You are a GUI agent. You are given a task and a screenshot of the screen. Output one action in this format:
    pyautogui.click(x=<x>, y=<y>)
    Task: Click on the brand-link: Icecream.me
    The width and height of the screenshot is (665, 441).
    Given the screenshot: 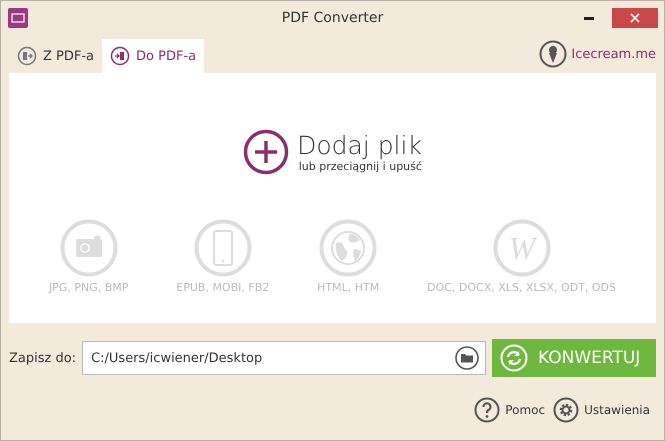 What is the action you would take?
    pyautogui.click(x=597, y=54)
    